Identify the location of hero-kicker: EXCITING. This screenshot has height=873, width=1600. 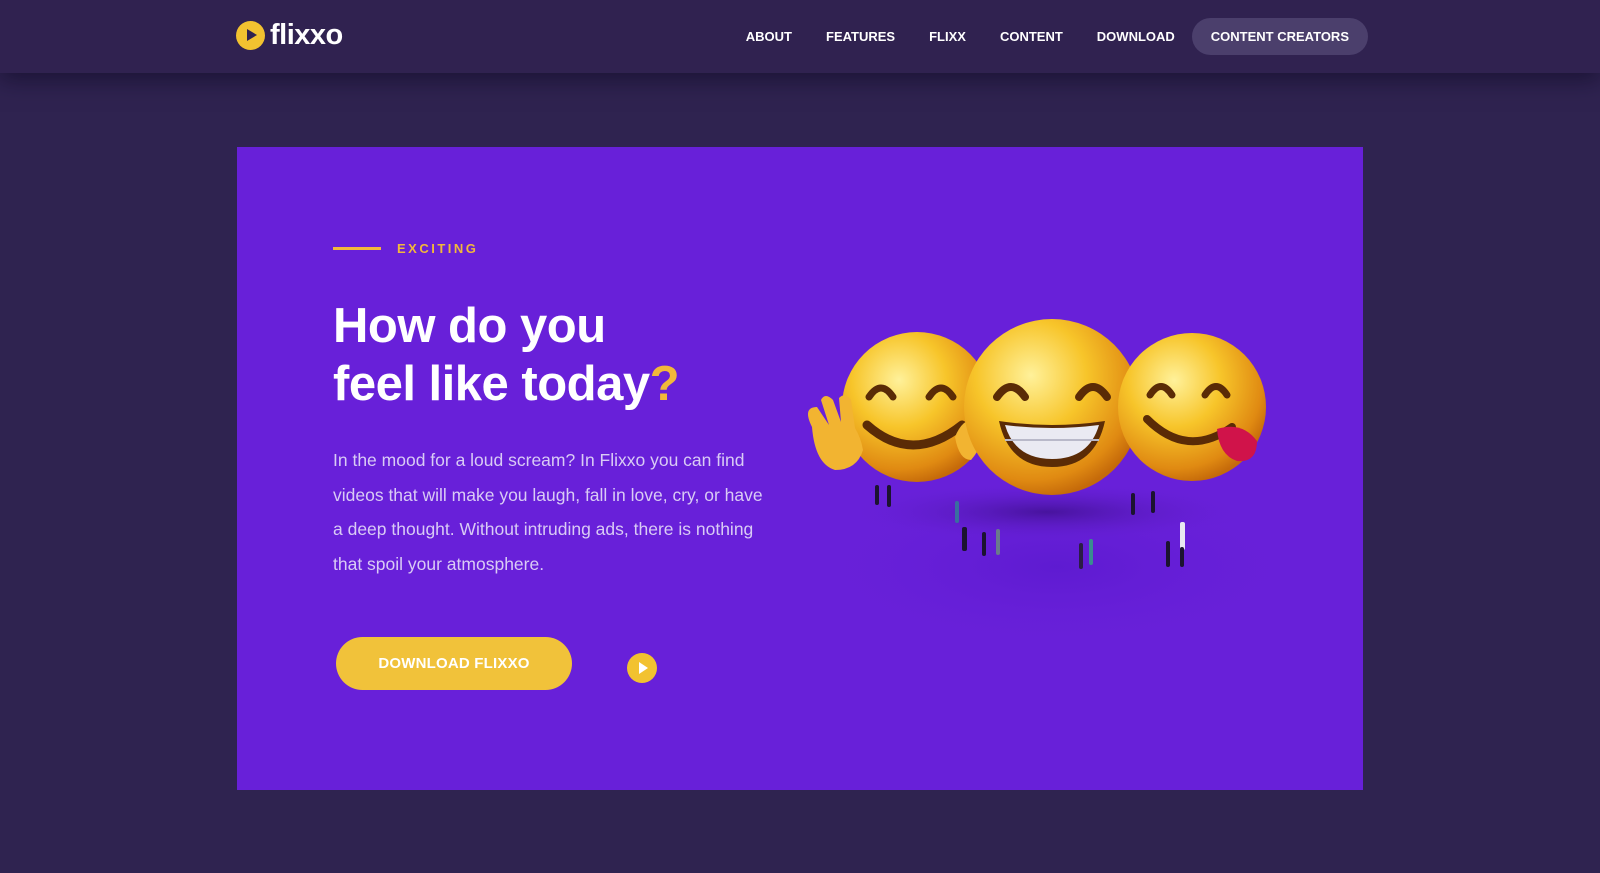
(405, 248).